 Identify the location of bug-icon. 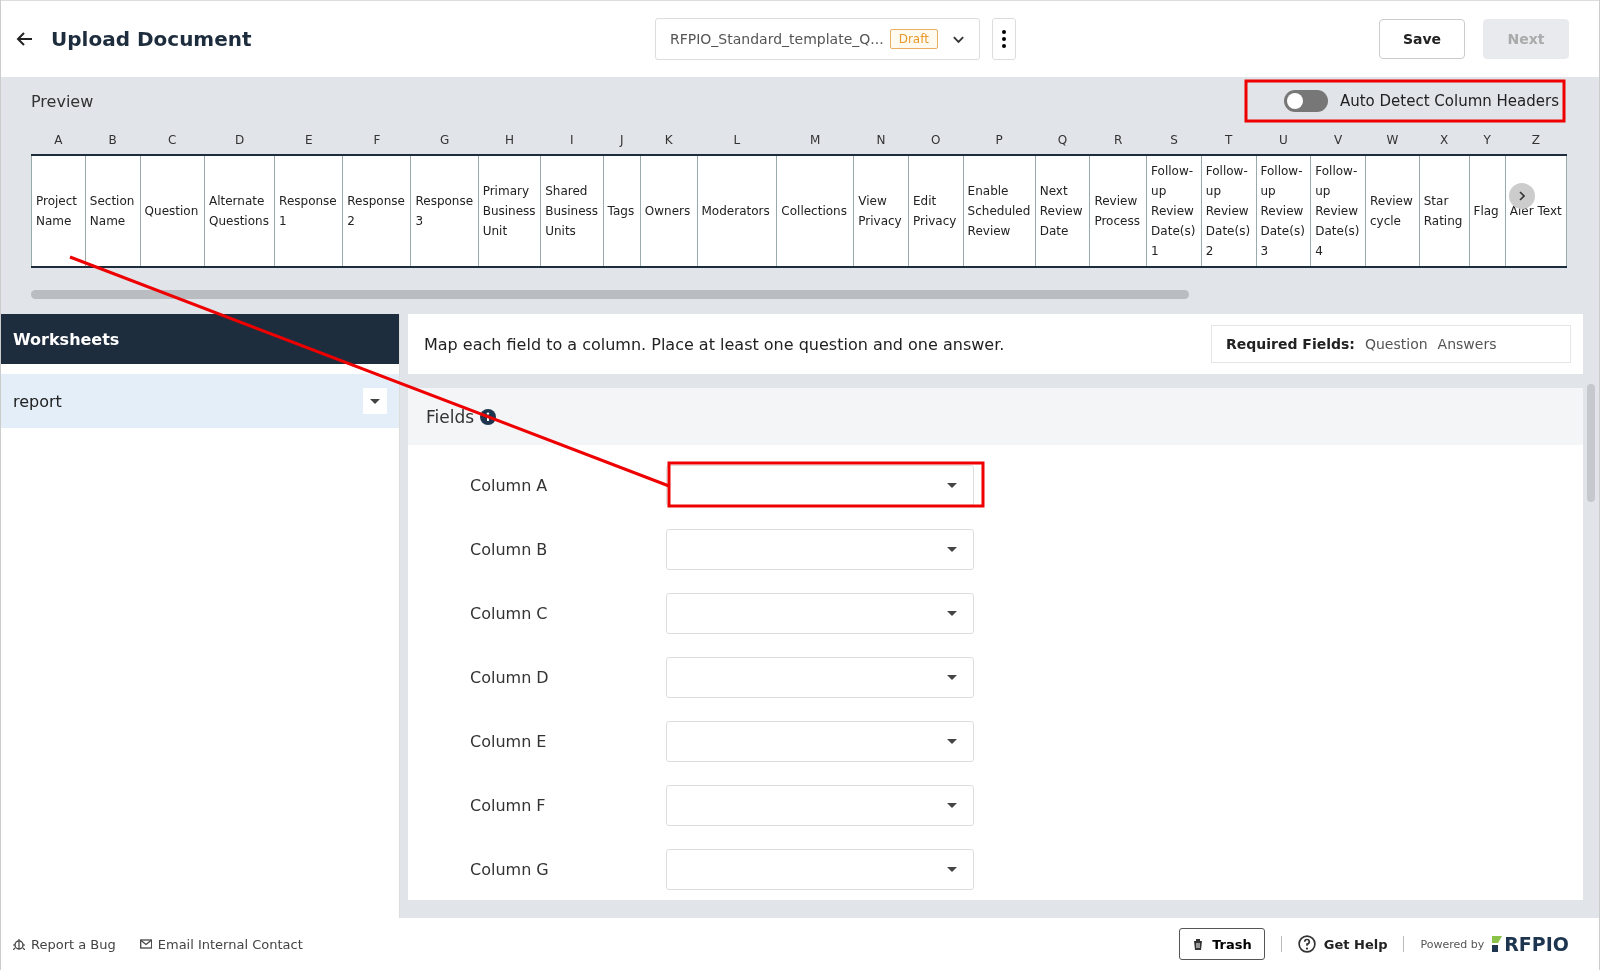
(19, 944).